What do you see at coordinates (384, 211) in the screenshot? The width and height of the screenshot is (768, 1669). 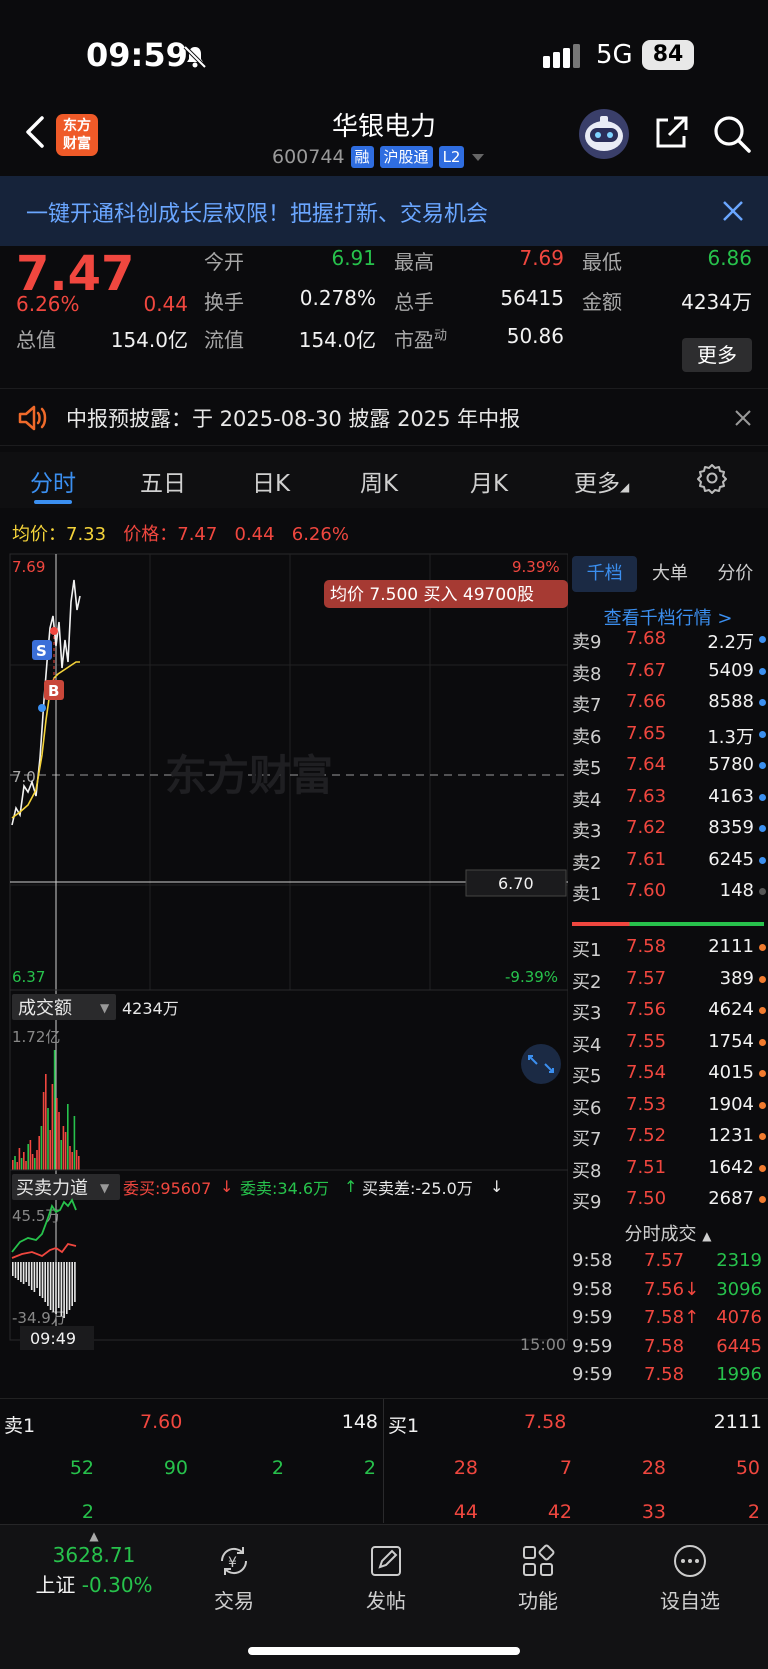 I see `promo-banner: 一键开通科创成长层权限！把握打新、交易机会` at bounding box center [384, 211].